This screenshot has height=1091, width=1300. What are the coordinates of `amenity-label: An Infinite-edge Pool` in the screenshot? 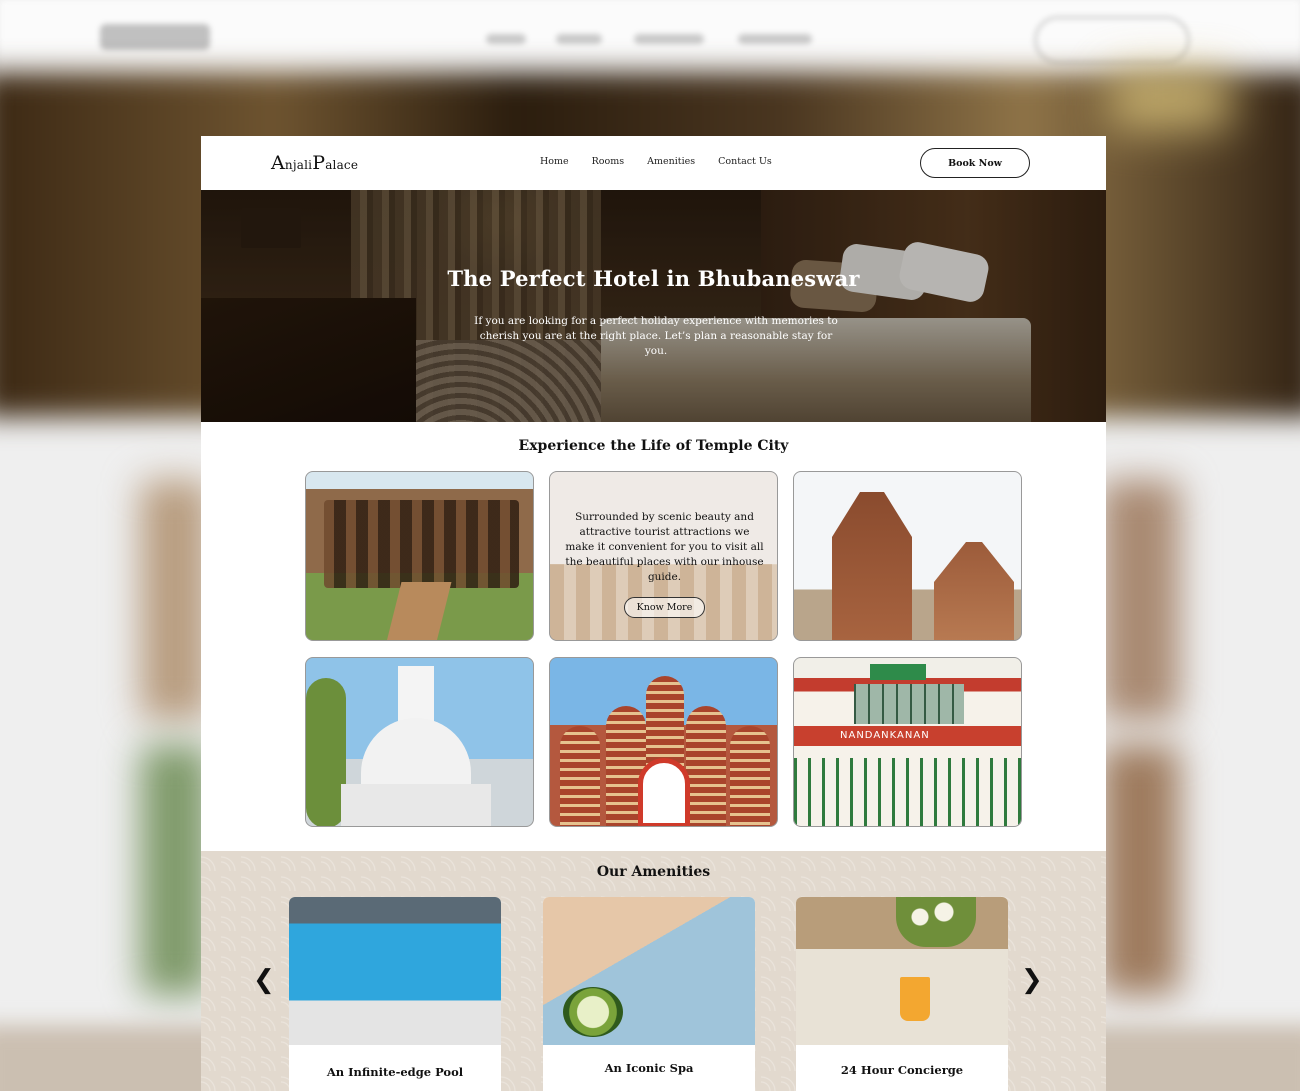 It's located at (395, 1072).